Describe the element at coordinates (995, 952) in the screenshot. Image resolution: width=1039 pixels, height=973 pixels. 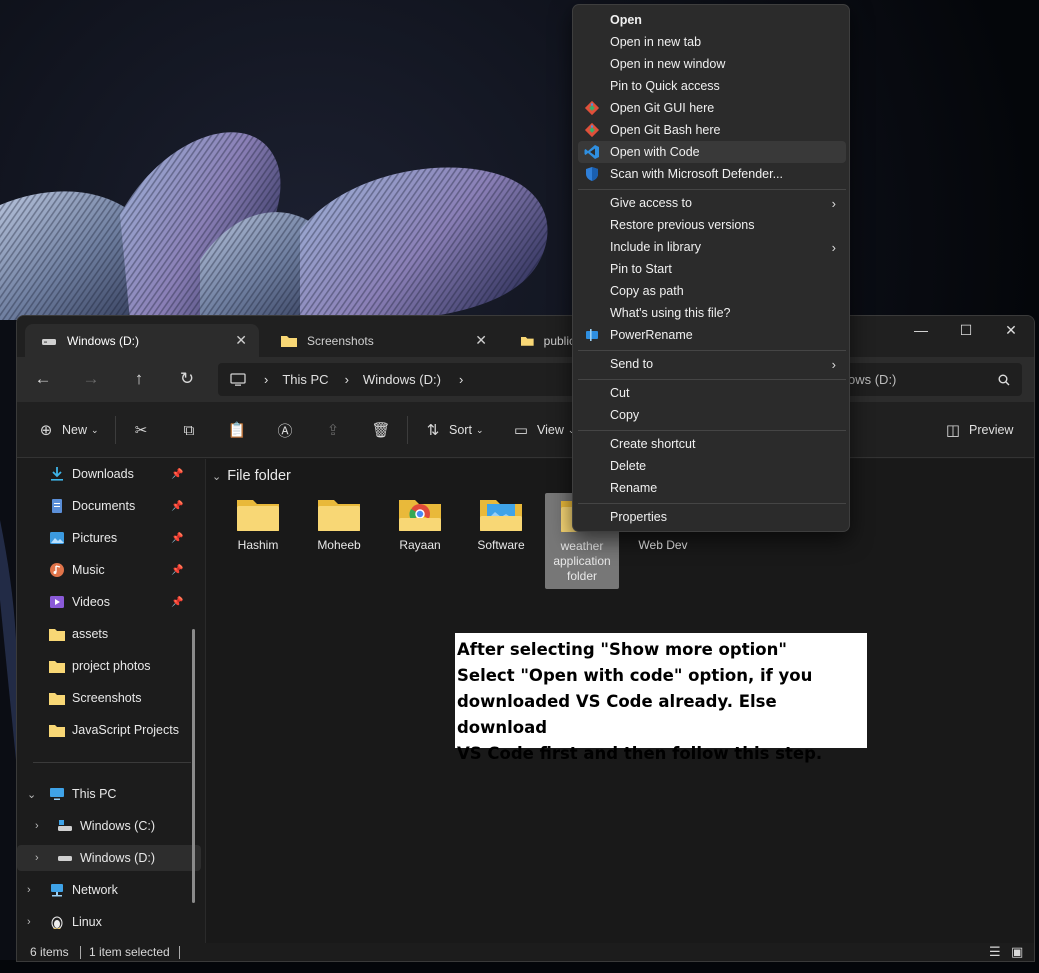
I see `details-view-icon: ☰` at that location.